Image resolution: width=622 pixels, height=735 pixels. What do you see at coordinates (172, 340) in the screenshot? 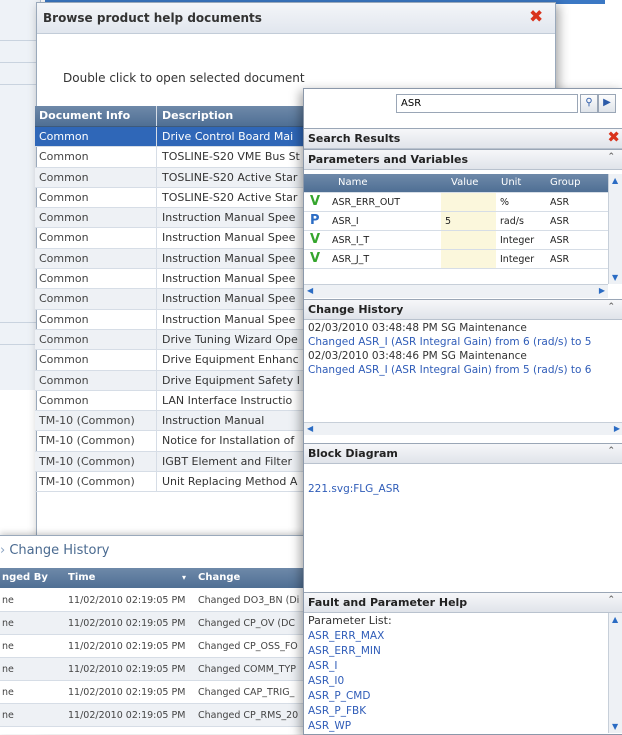
I see `table-row: Common Drive Tuning Wizard Ope` at bounding box center [172, 340].